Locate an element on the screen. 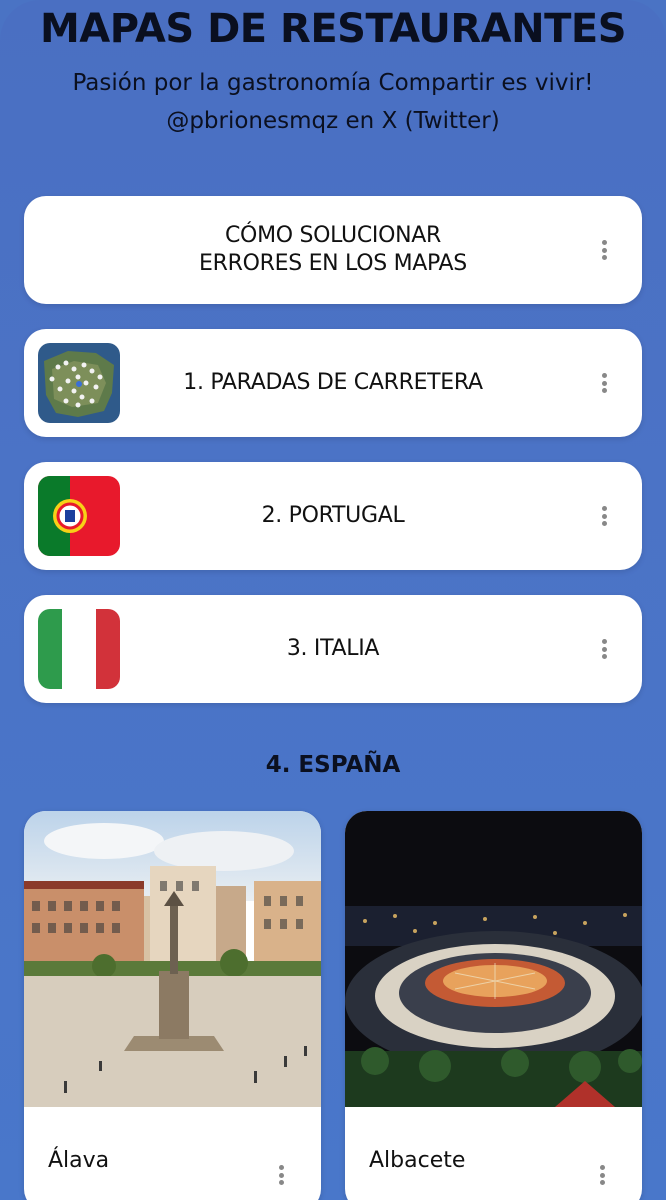 The width and height of the screenshot is (666, 1200). tile-albacete: Albacete is located at coordinates (493, 1005).